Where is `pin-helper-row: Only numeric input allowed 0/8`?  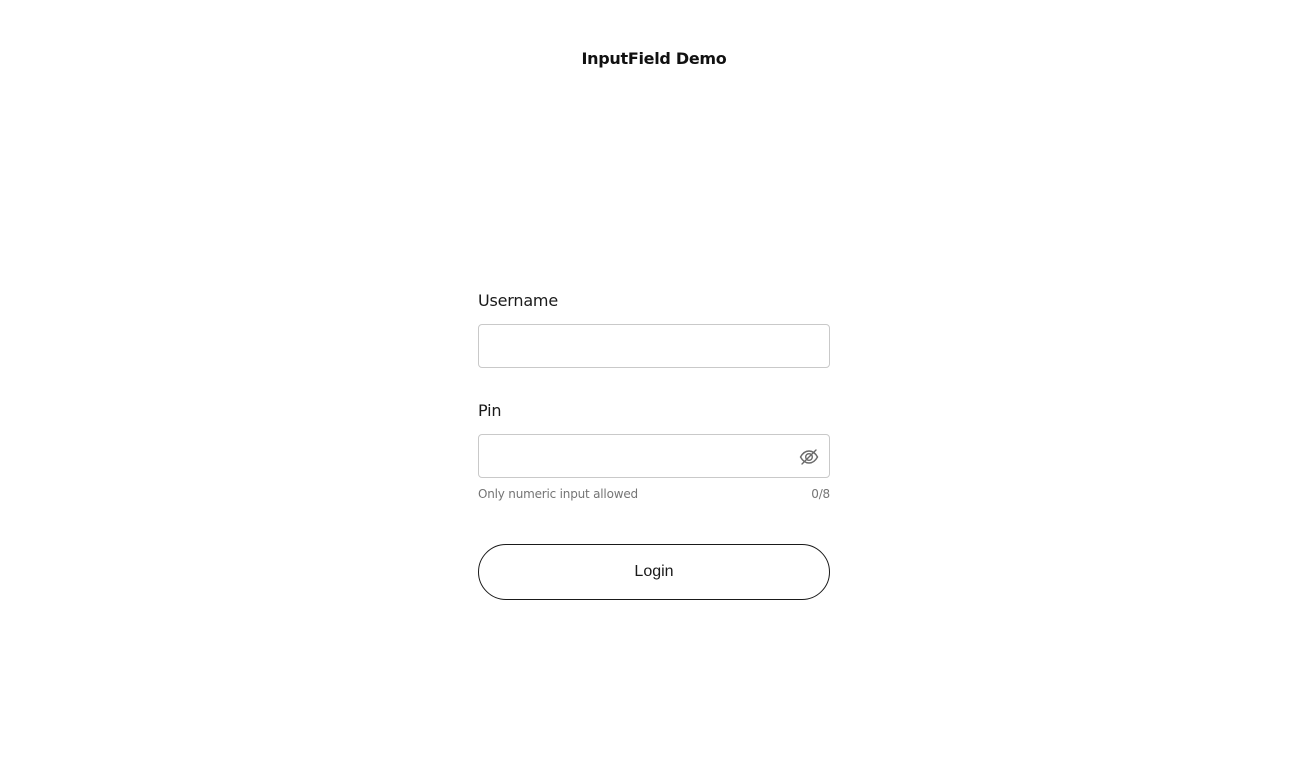
pin-helper-row: Only numeric input allowed 0/8 is located at coordinates (654, 494).